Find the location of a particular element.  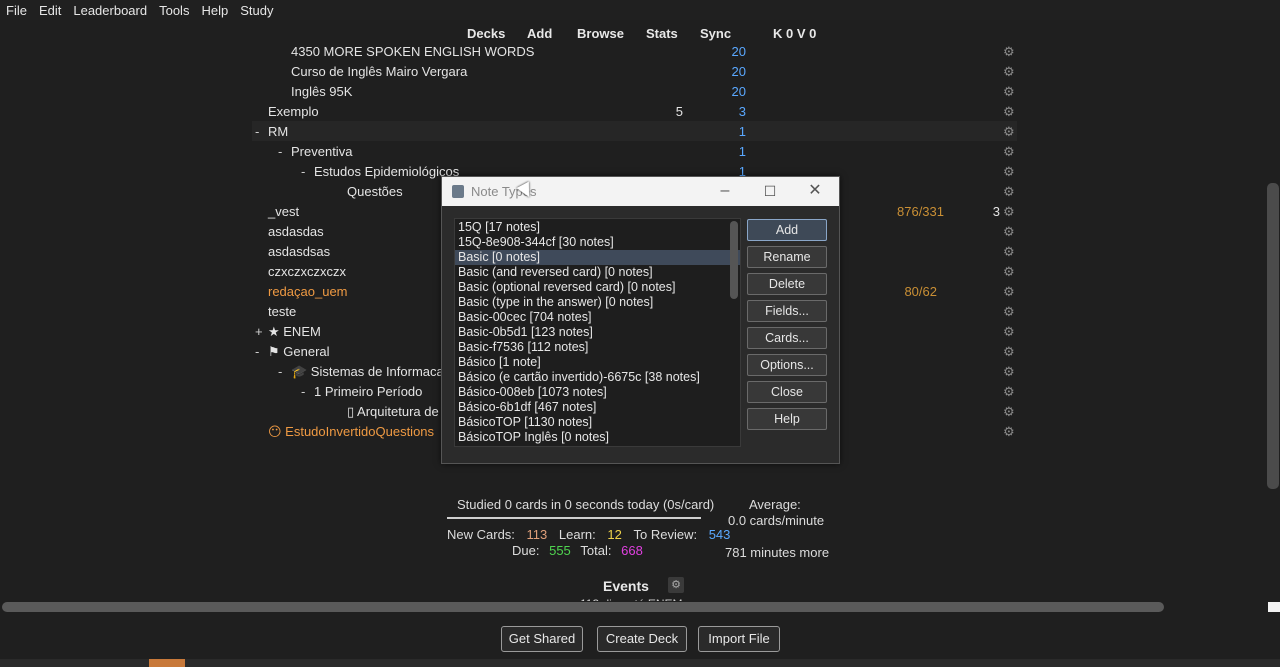

close-icon: ✕ is located at coordinates (815, 191).